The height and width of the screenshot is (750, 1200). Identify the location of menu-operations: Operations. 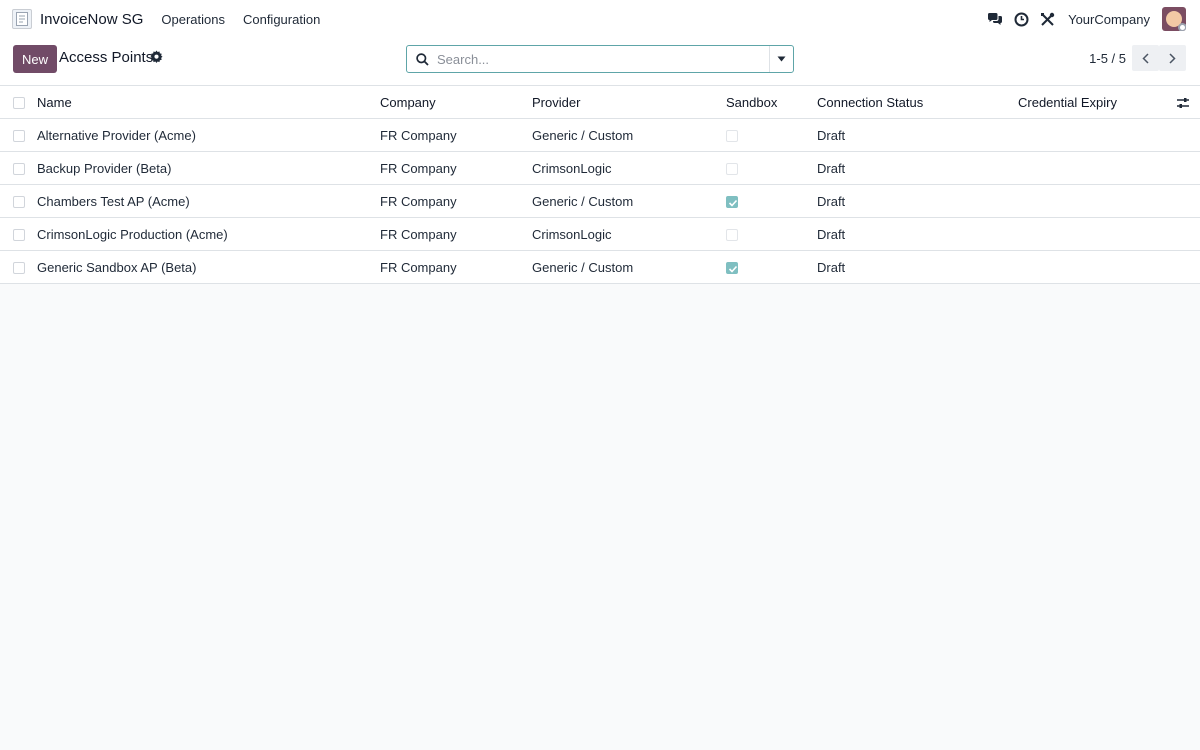
(193, 19).